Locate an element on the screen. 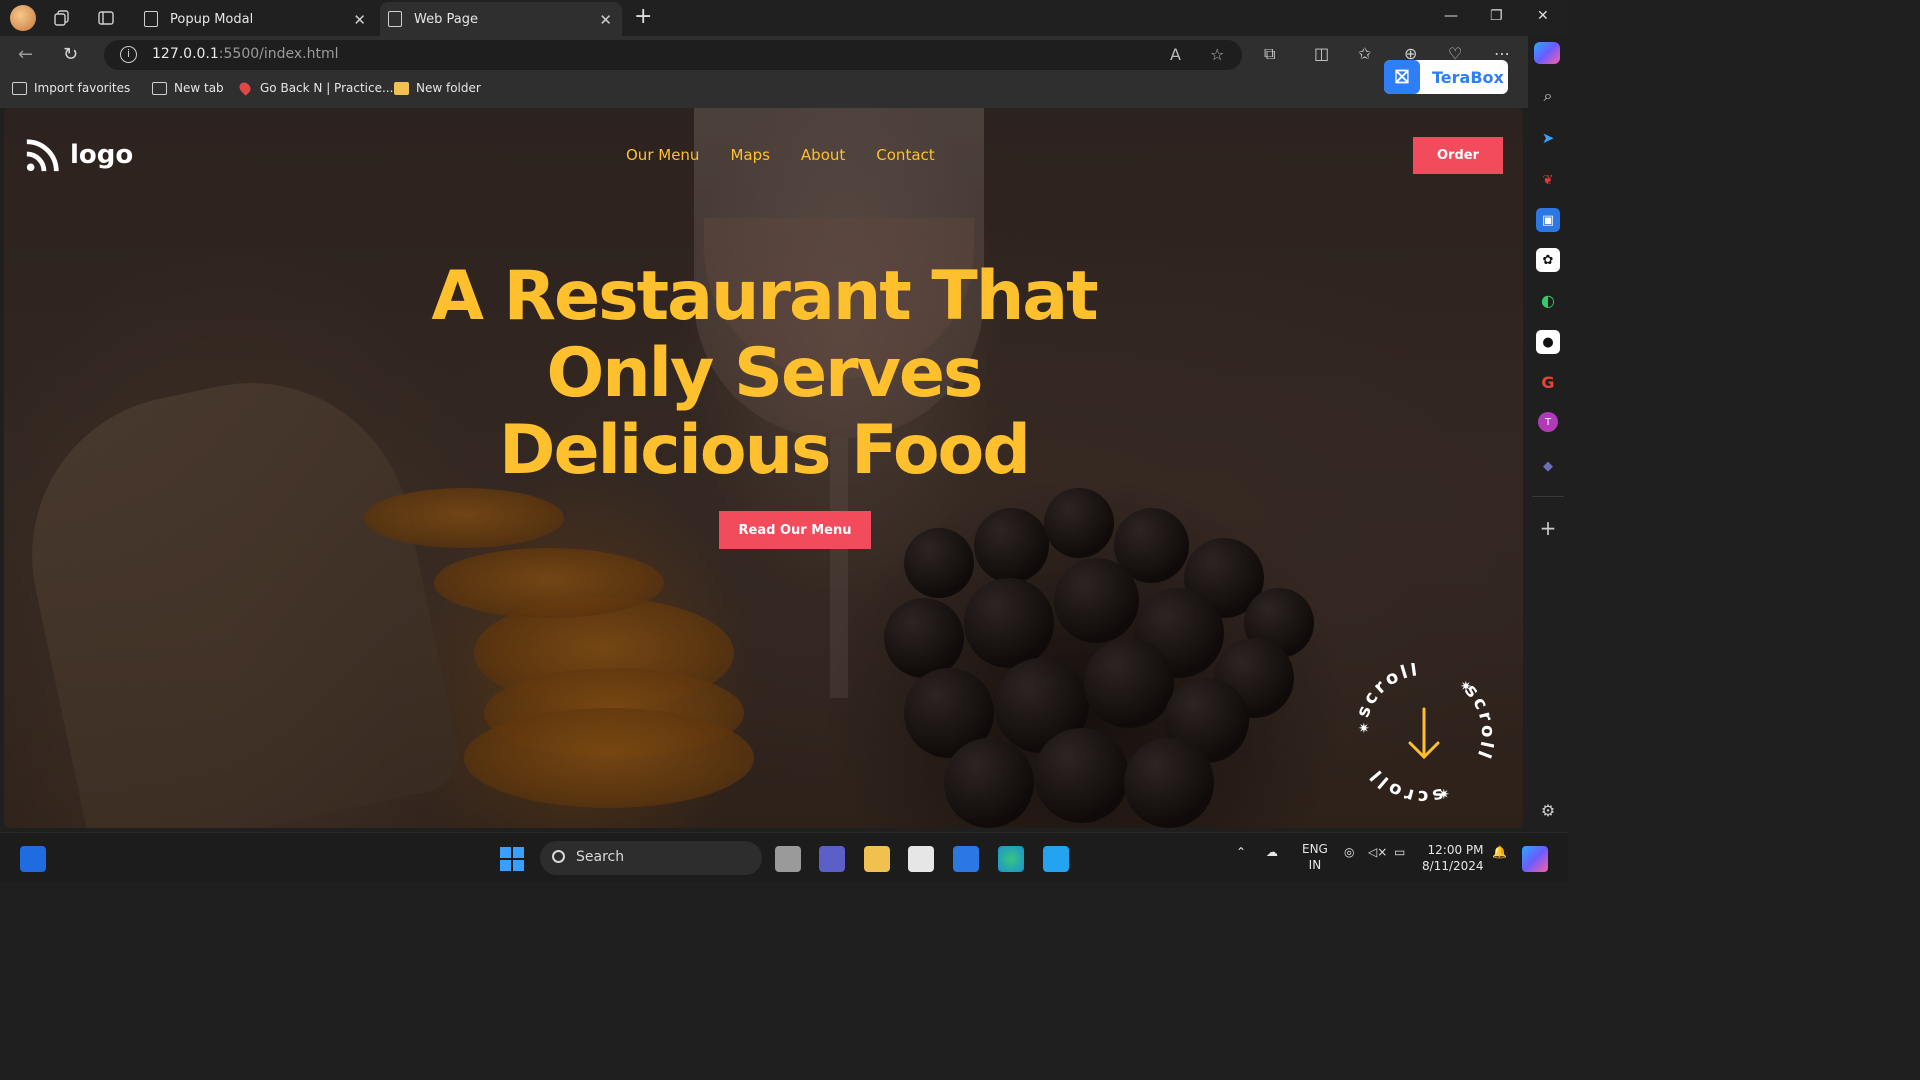 This screenshot has width=1920, height=1080. extension-cat-icon: ◆ is located at coordinates (1548, 466).